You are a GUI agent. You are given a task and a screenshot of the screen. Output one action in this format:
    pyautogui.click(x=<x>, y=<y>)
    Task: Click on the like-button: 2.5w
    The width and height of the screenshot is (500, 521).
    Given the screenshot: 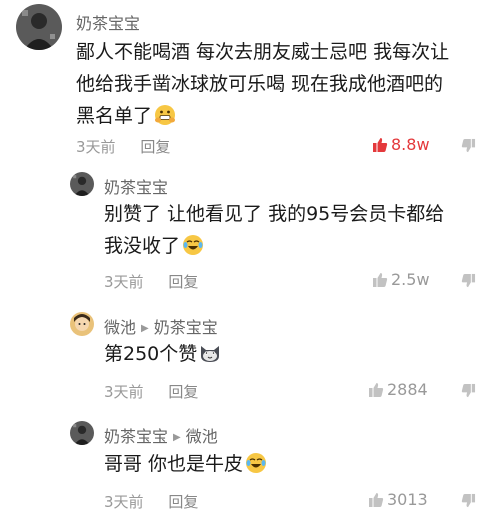 What is the action you would take?
    pyautogui.click(x=401, y=279)
    